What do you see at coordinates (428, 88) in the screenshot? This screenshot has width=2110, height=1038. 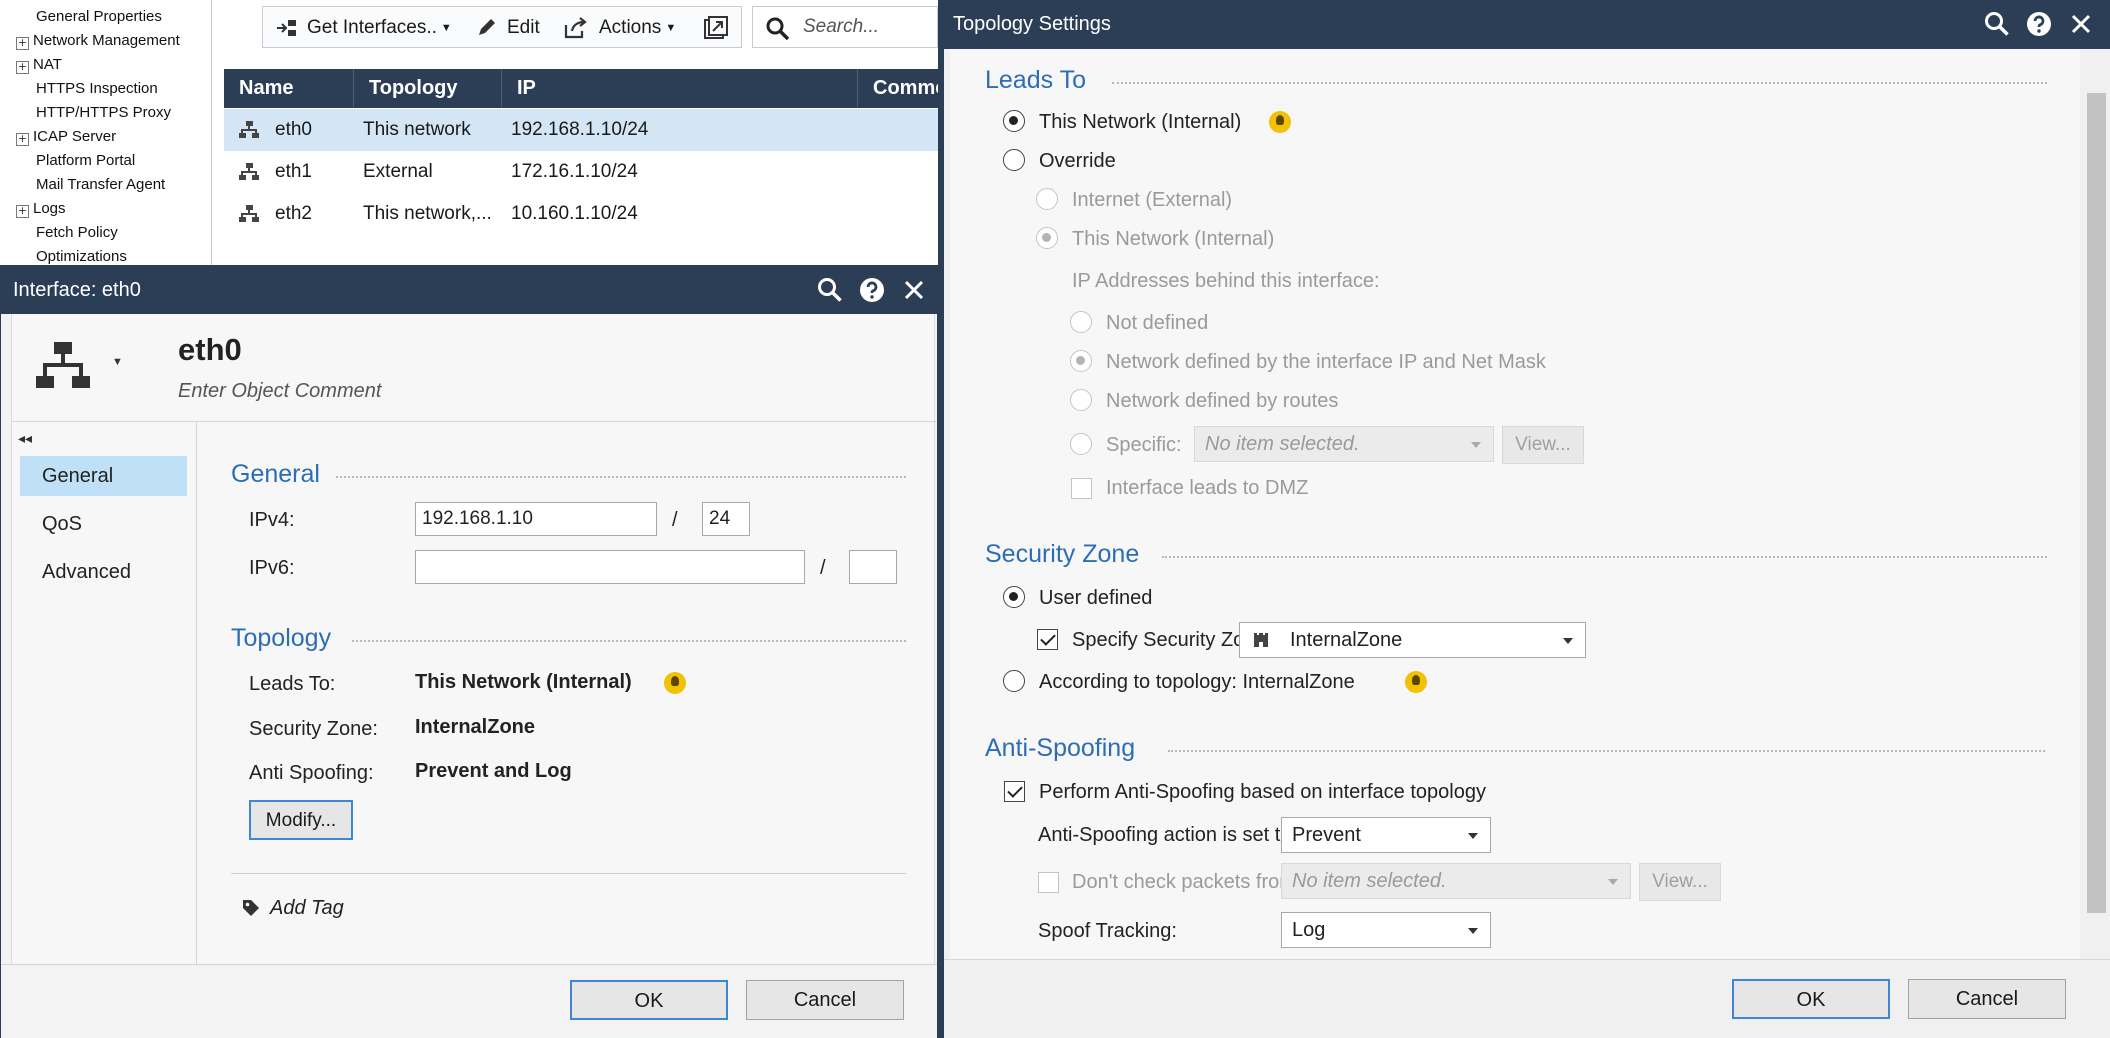 I see `column-header-topology: Topology` at bounding box center [428, 88].